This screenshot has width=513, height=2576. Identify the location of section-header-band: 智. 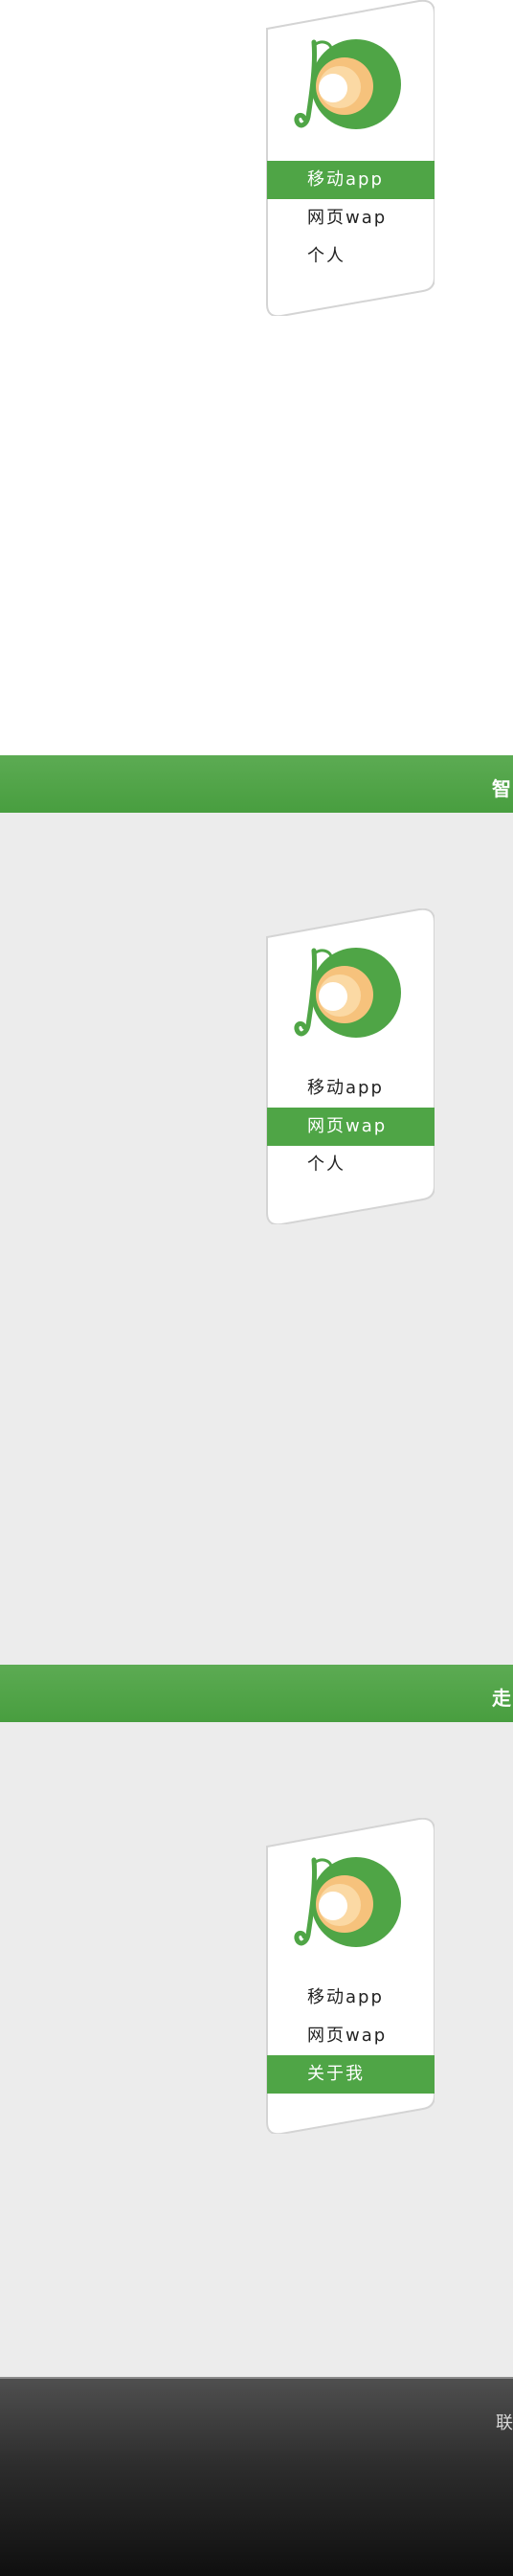
(256, 784).